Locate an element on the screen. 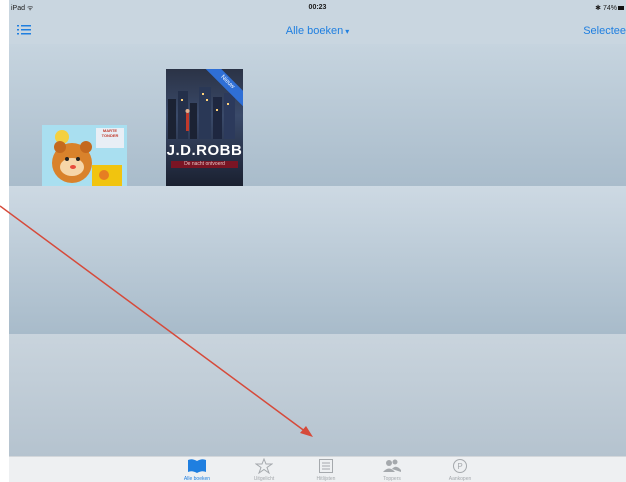  book-cover-novel: Nieuw J.D.ROBB De nacht ontvoerd is located at coordinates (204, 127).